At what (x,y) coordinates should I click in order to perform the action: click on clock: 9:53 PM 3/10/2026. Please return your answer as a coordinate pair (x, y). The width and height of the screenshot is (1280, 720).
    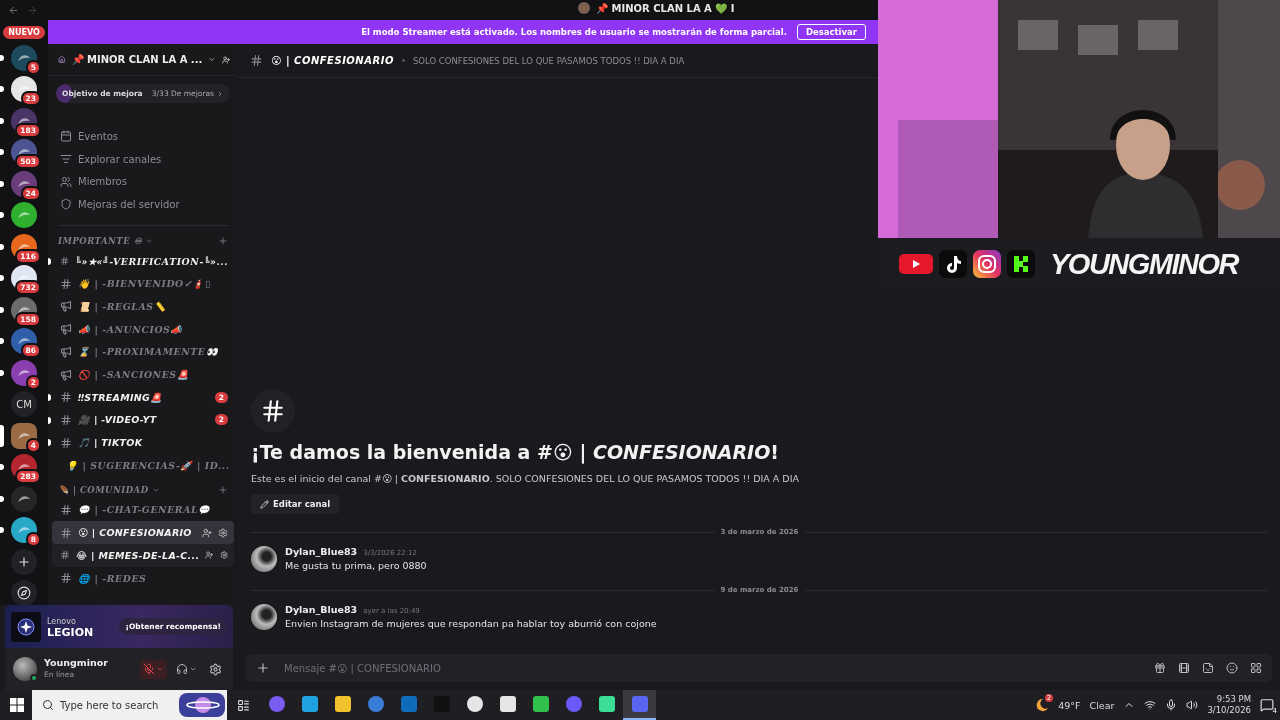
    Looking at the image, I should click on (1229, 705).